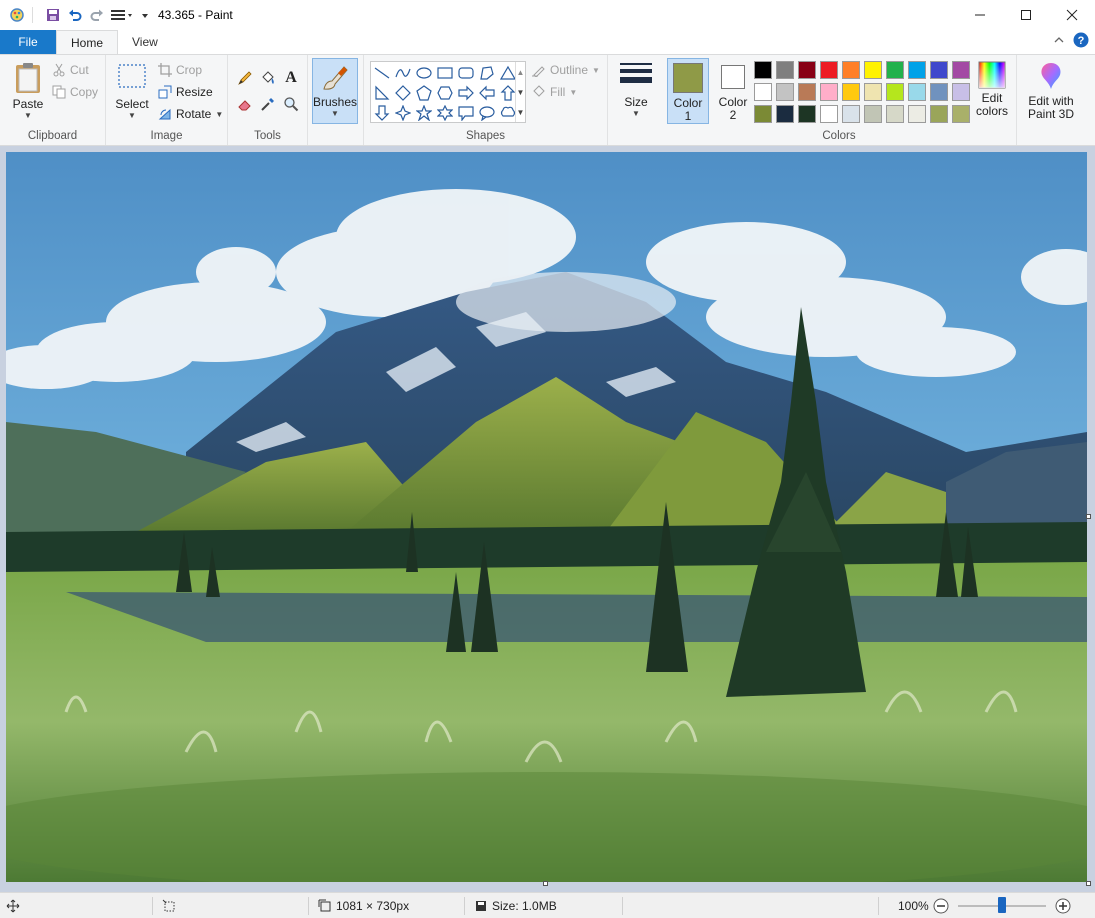 This screenshot has width=1095, height=918. What do you see at coordinates (521, 112) in the screenshot?
I see `expand-gallery-icon: ▼` at bounding box center [521, 112].